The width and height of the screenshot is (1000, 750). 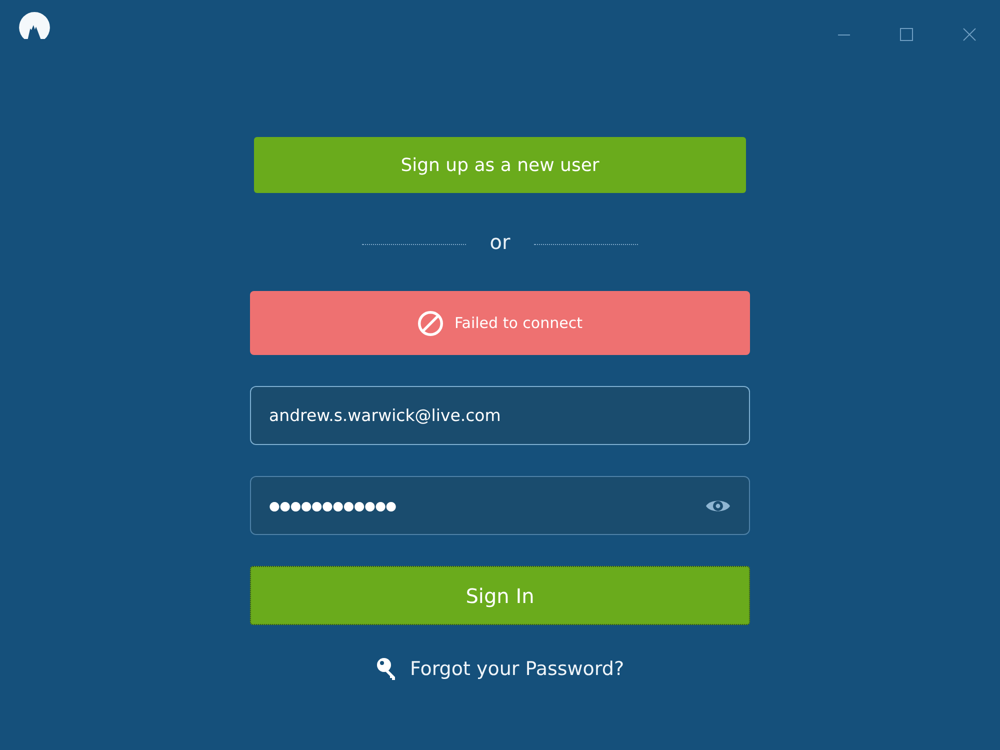 I want to click on maximize-icon, so click(x=906, y=34).